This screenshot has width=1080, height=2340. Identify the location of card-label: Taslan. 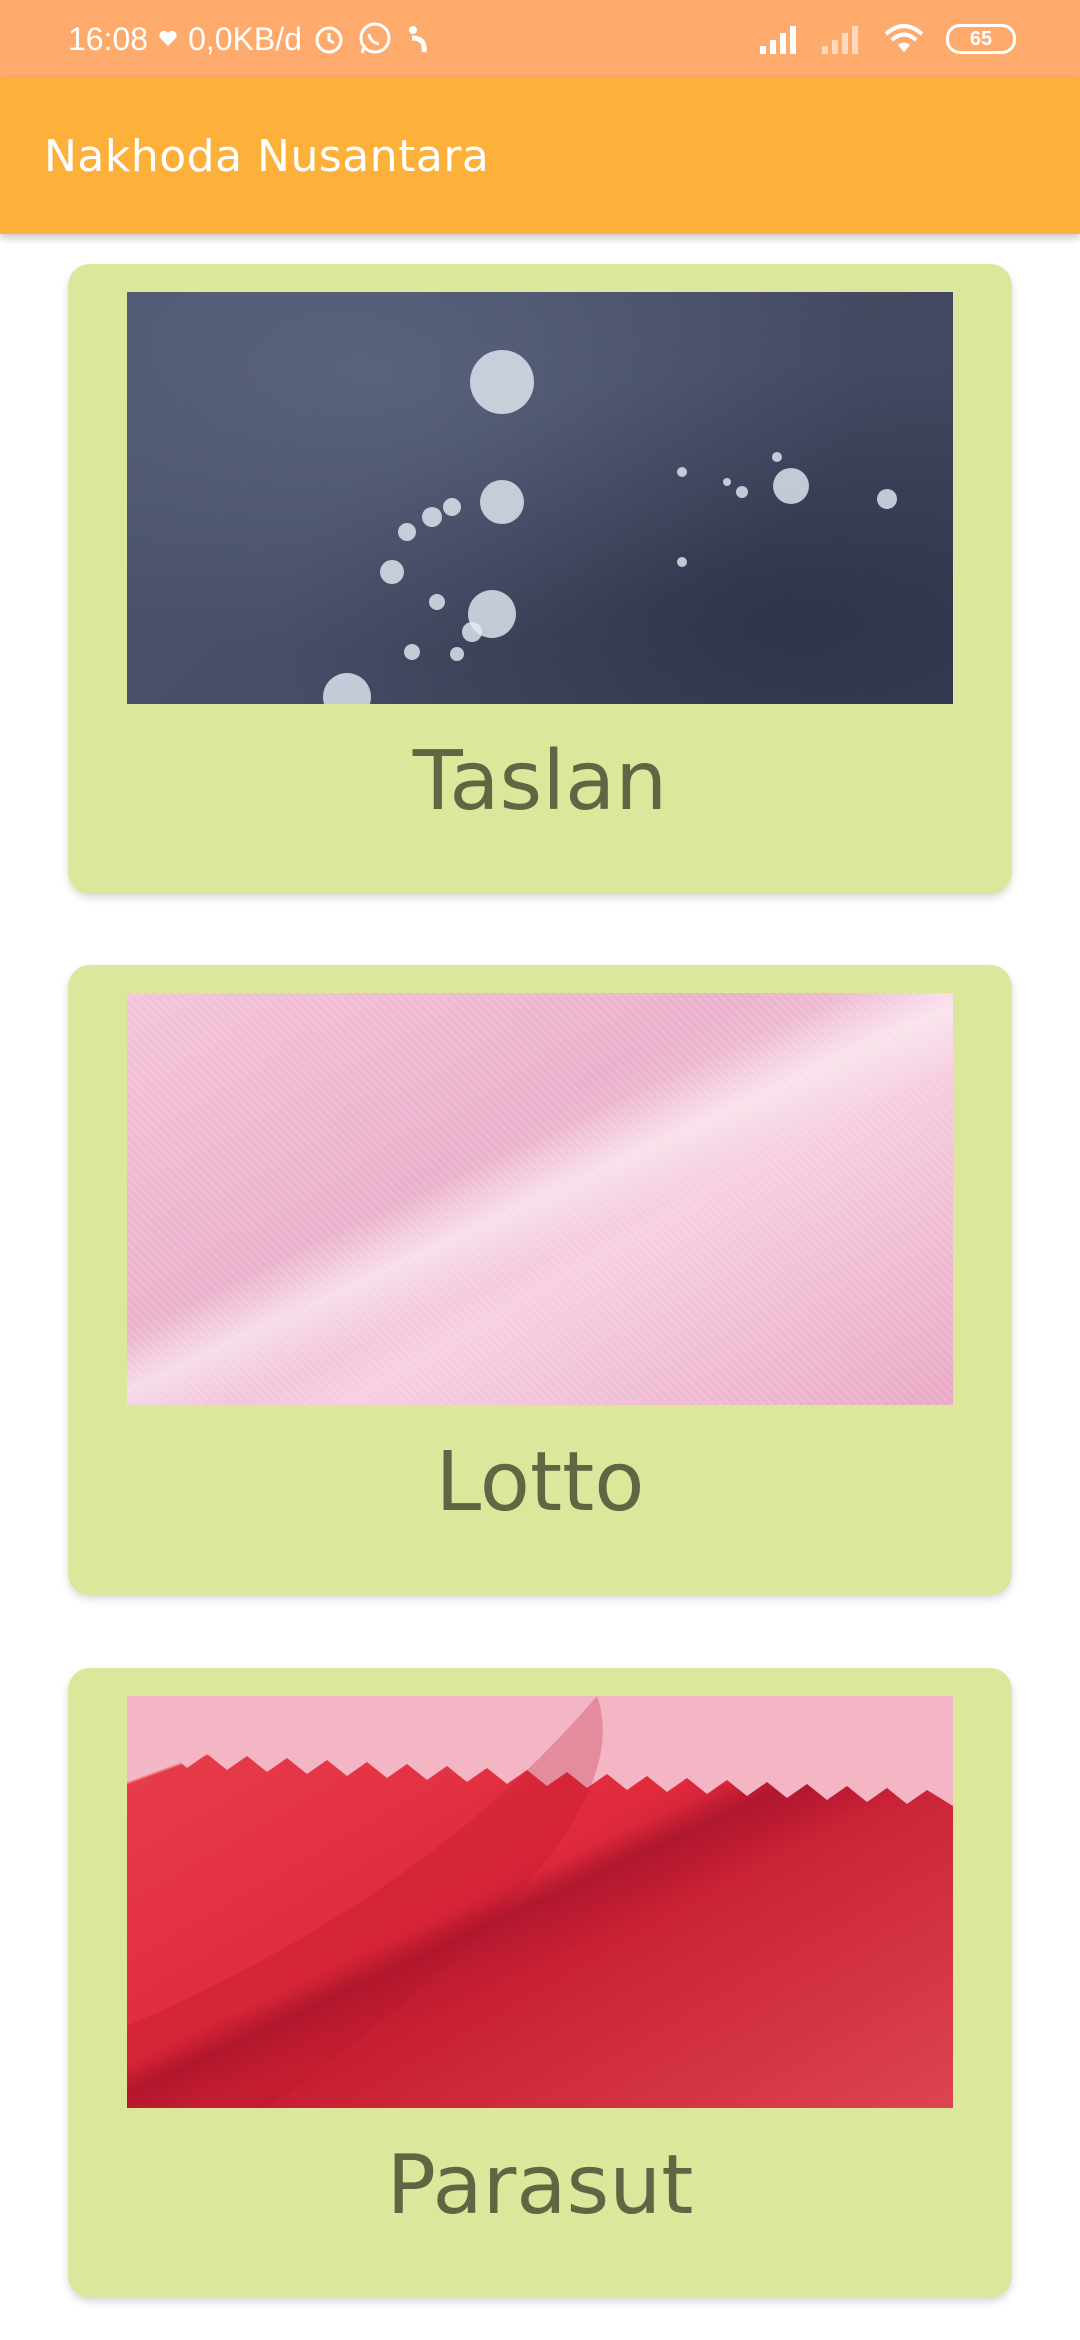
(540, 781).